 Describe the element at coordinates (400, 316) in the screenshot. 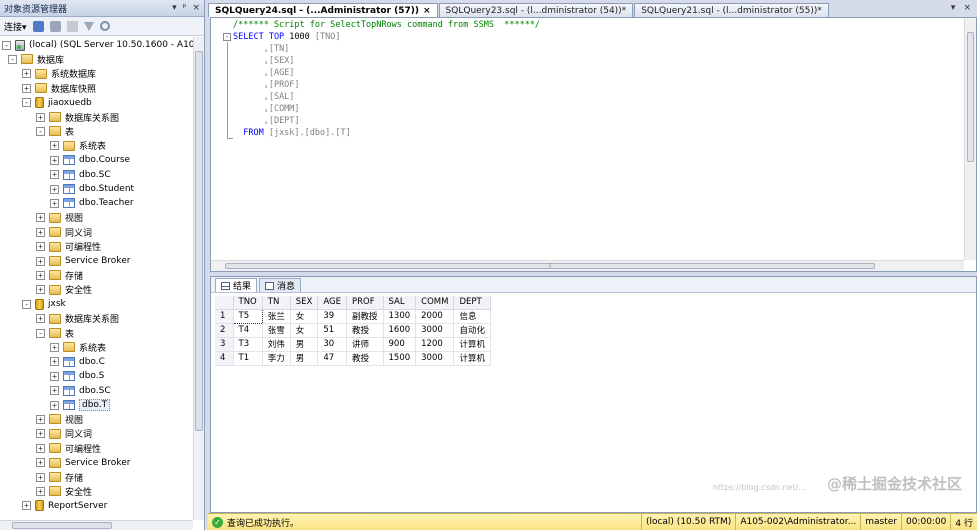

I see `grid-cell: 1300` at that location.